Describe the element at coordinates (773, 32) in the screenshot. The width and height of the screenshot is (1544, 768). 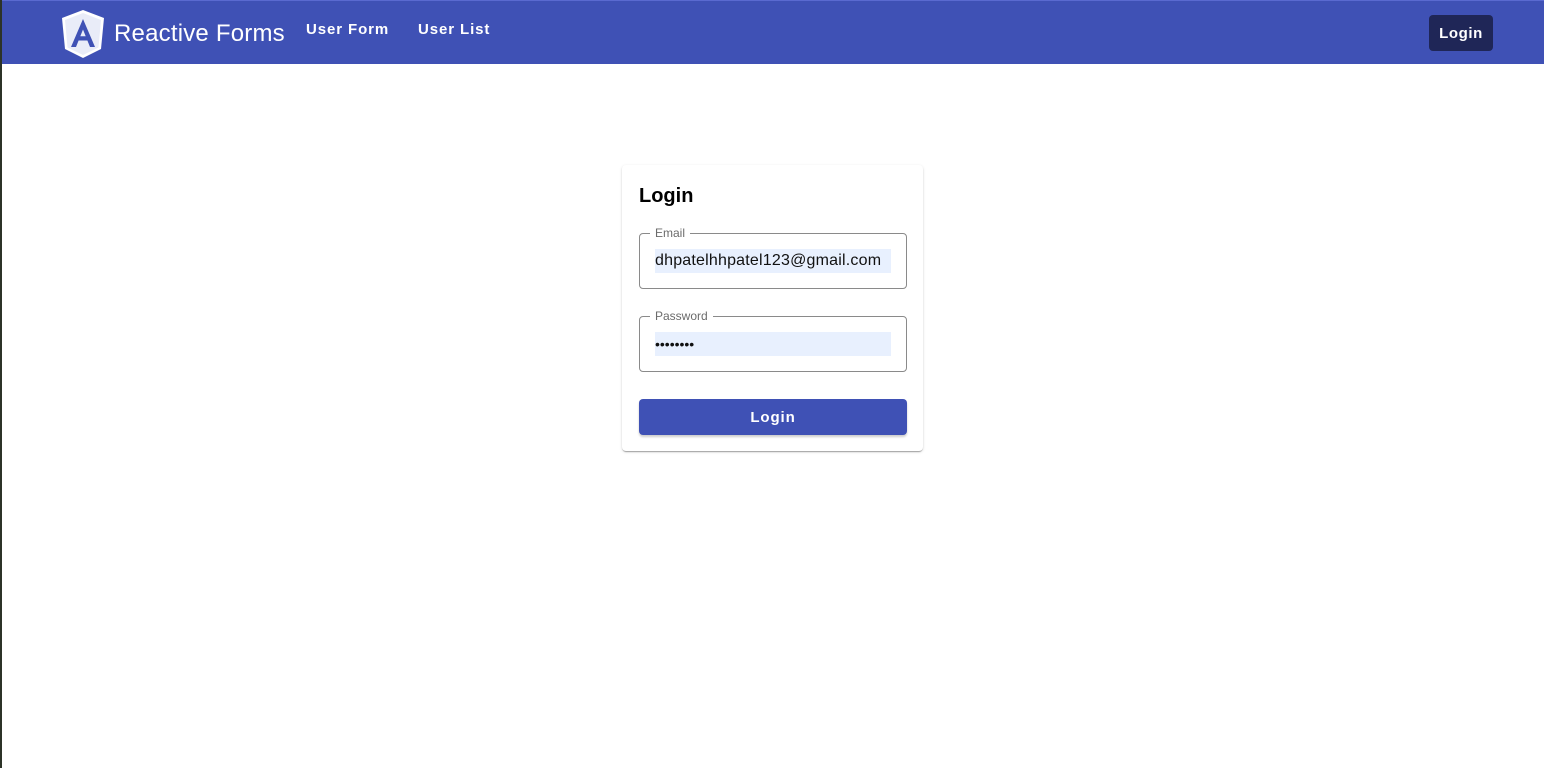
I see `top-toolbar: Reactive Forms User Form User List Login` at that location.